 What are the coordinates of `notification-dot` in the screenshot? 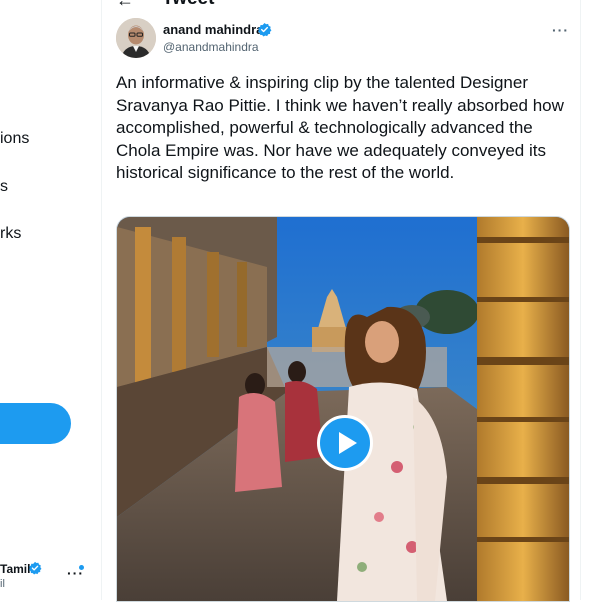 It's located at (81, 567).